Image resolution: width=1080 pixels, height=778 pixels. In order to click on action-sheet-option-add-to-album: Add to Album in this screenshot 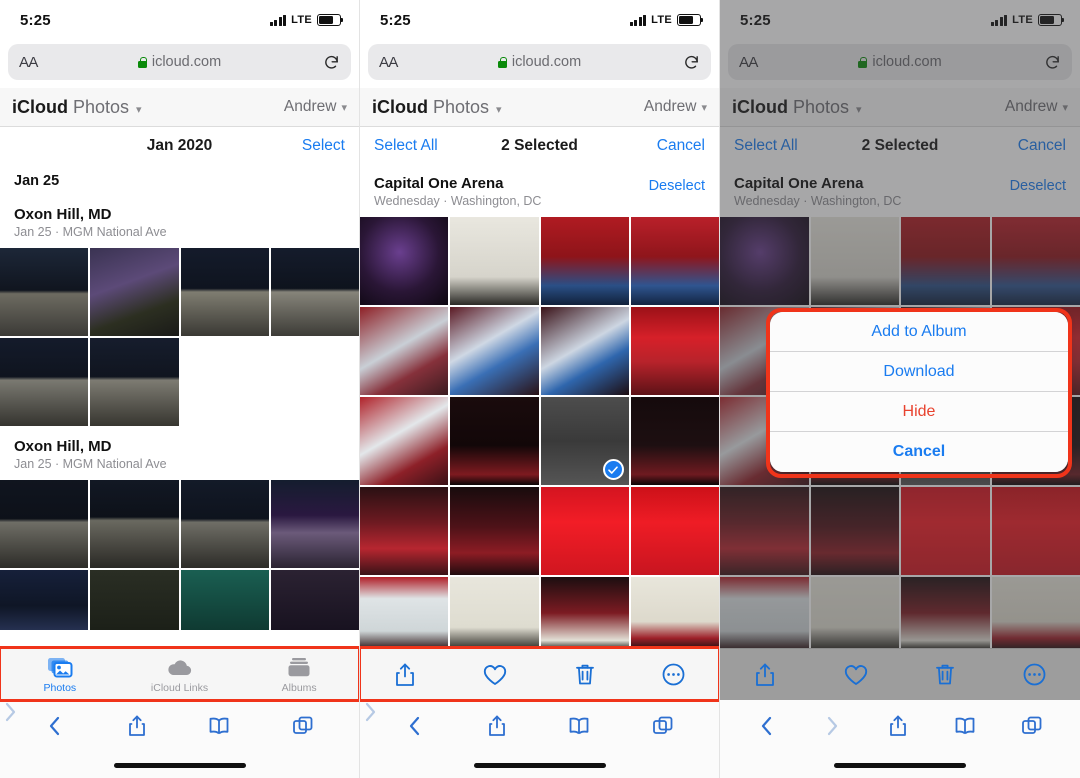, I will do `click(919, 332)`.